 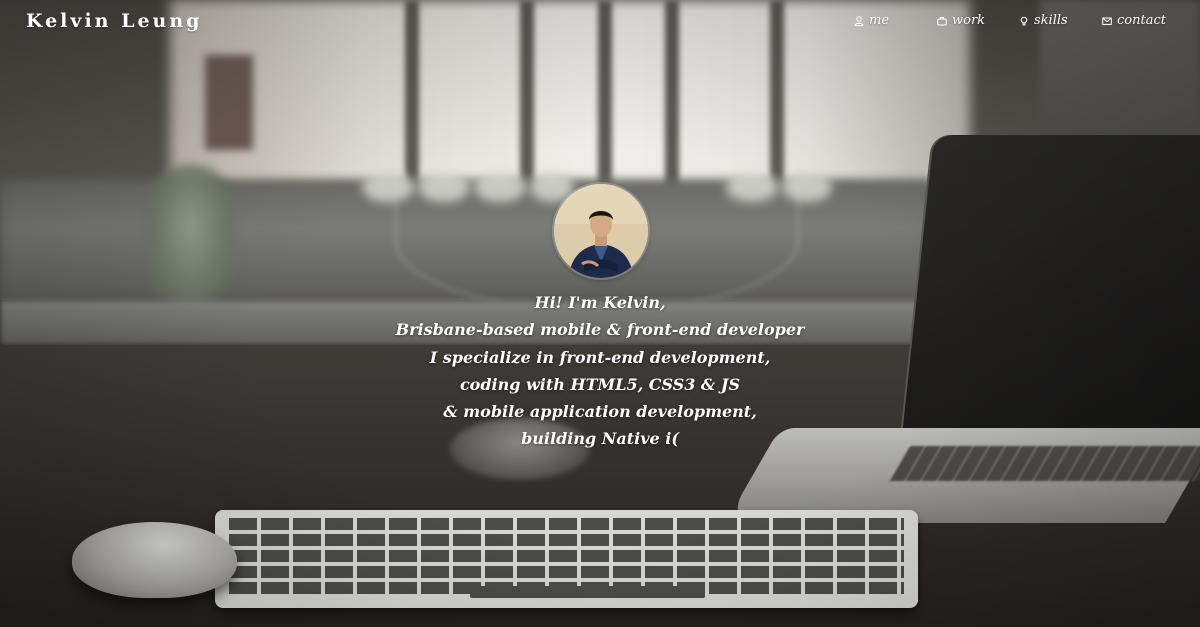 What do you see at coordinates (600, 23) in the screenshot?
I see `main-nav: me work skills contact` at bounding box center [600, 23].